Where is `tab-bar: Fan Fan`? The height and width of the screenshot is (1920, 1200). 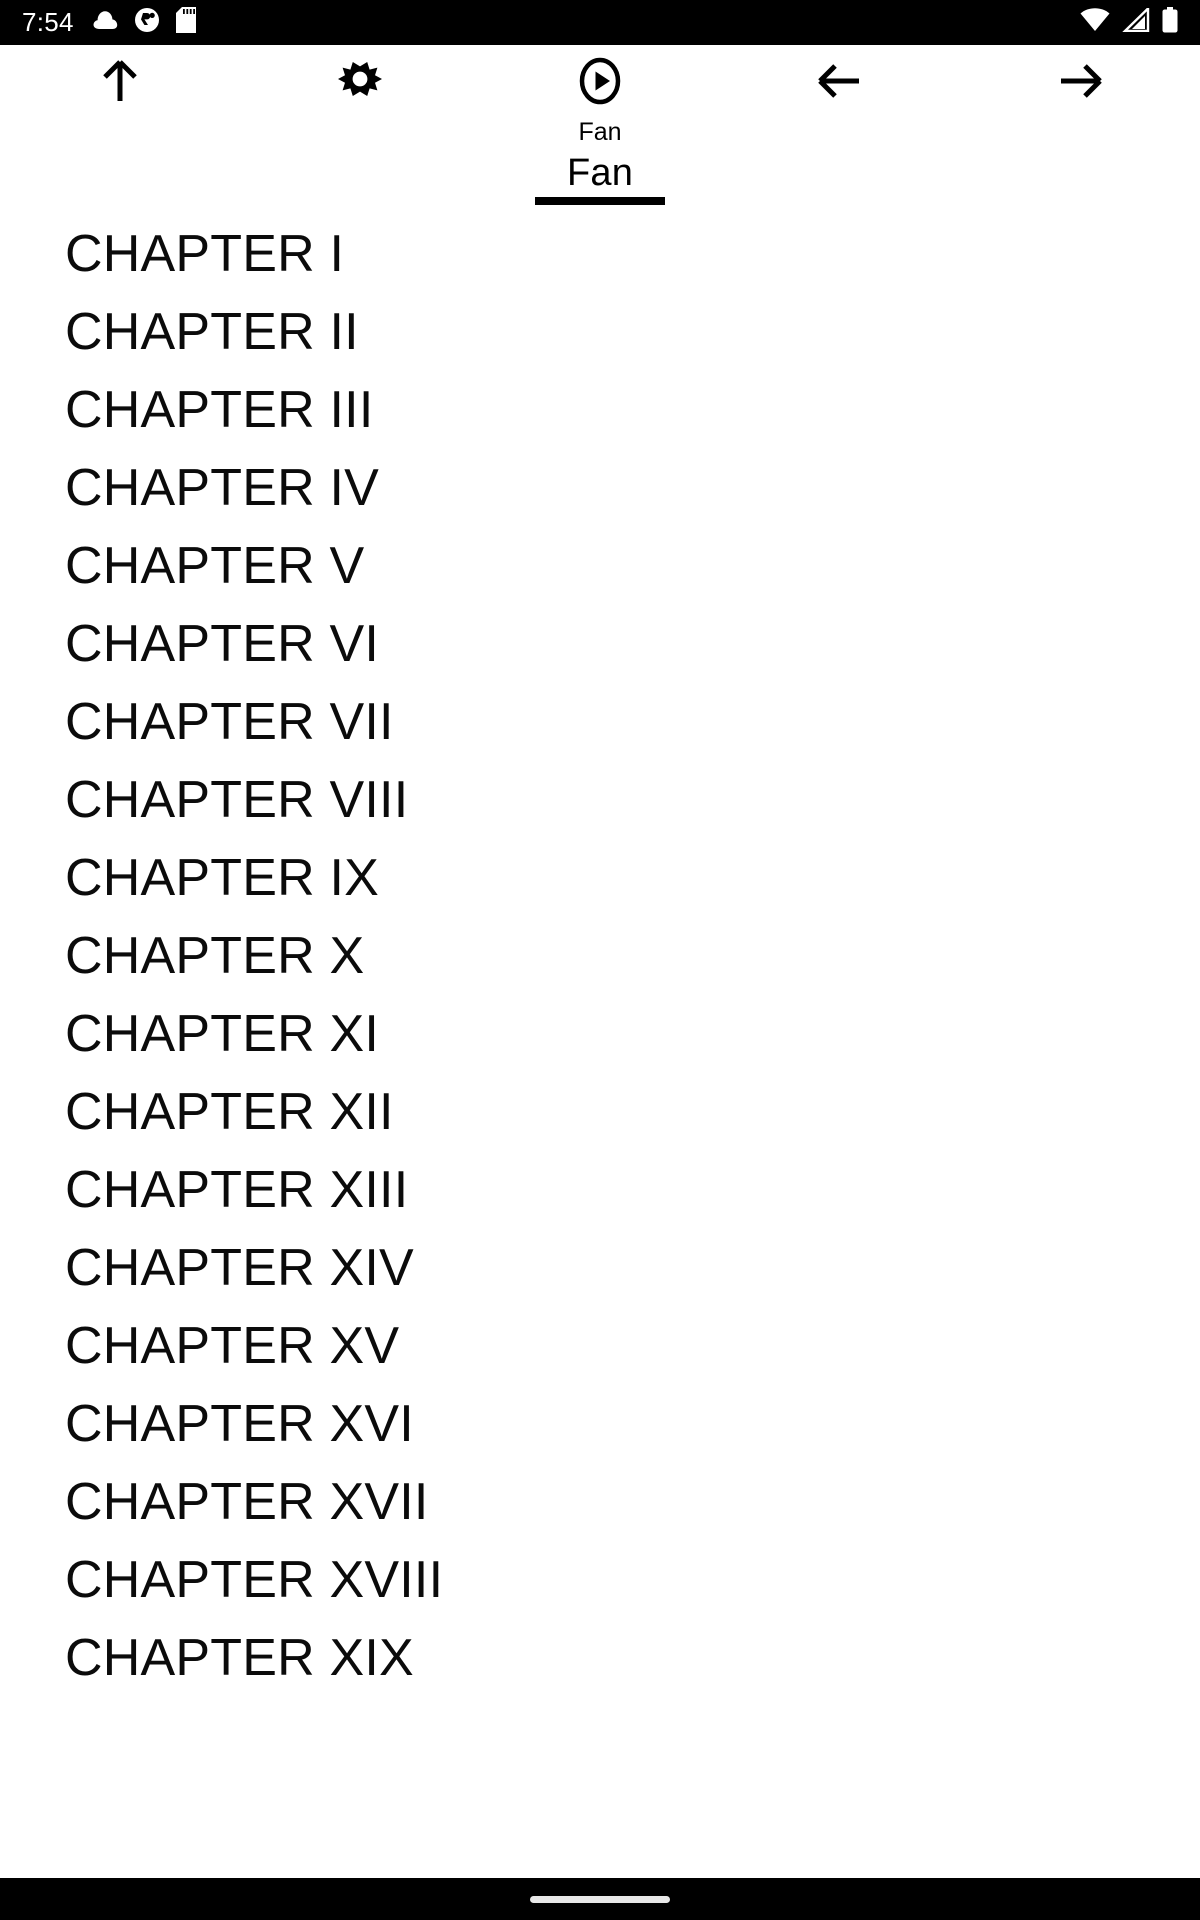
tab-bar: Fan Fan is located at coordinates (600, 170).